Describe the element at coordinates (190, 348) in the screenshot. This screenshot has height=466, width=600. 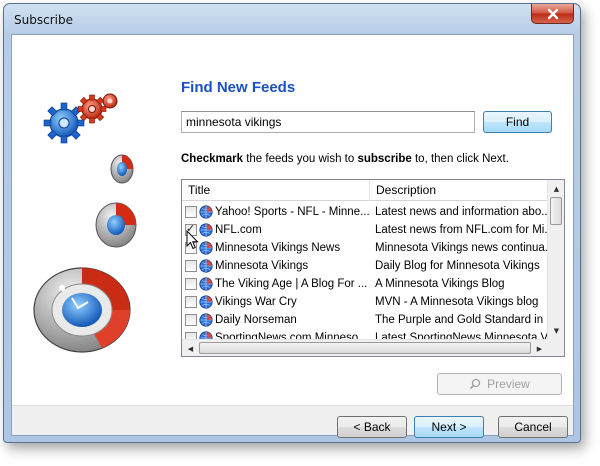
I see `scroll-left-icon: ◀` at that location.